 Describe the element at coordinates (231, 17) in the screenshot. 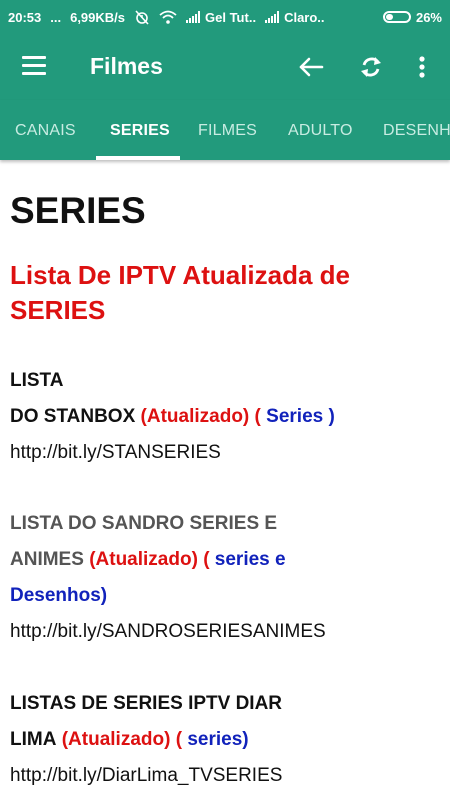

I see `carrier1-name: Gel Tut..` at that location.